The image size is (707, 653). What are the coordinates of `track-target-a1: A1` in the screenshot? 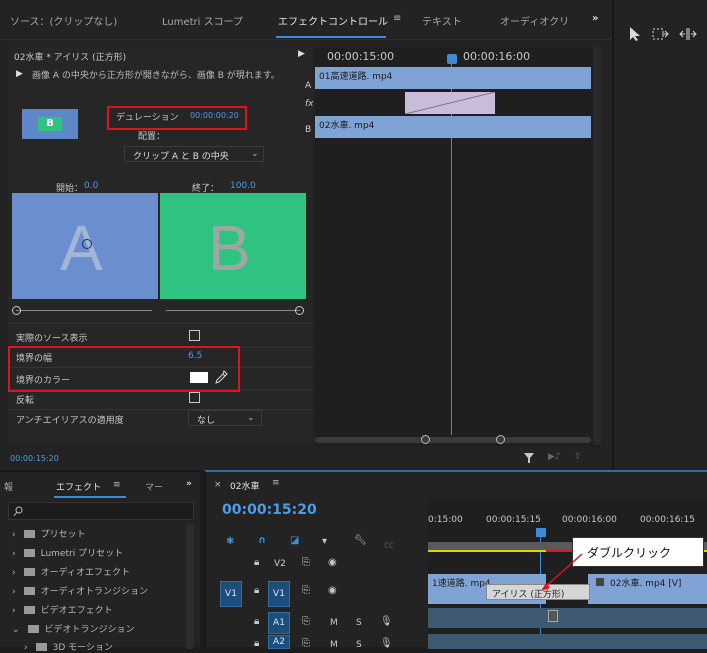 It's located at (279, 623).